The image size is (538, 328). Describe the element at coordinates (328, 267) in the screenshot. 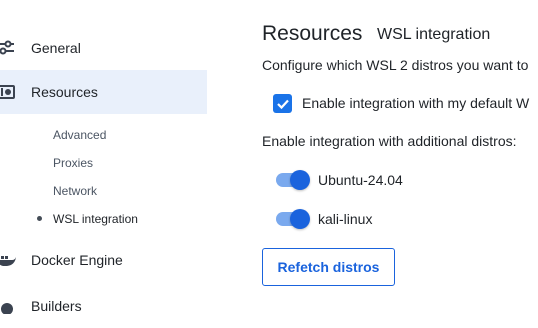

I see `refetch-distros-button: Refetch distros` at that location.